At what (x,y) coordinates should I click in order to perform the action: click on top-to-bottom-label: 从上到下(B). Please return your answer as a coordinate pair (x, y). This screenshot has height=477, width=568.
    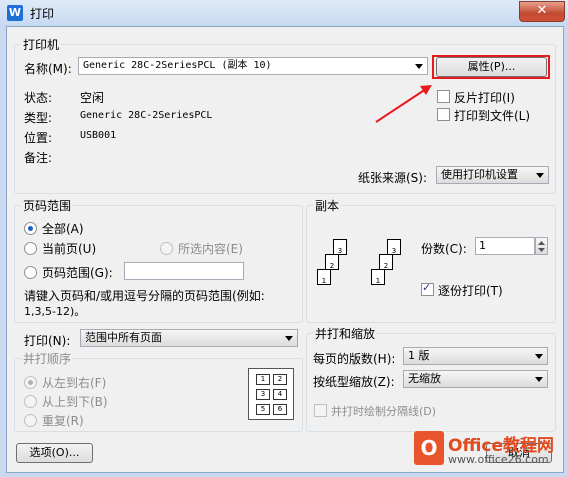
    Looking at the image, I should click on (75, 402).